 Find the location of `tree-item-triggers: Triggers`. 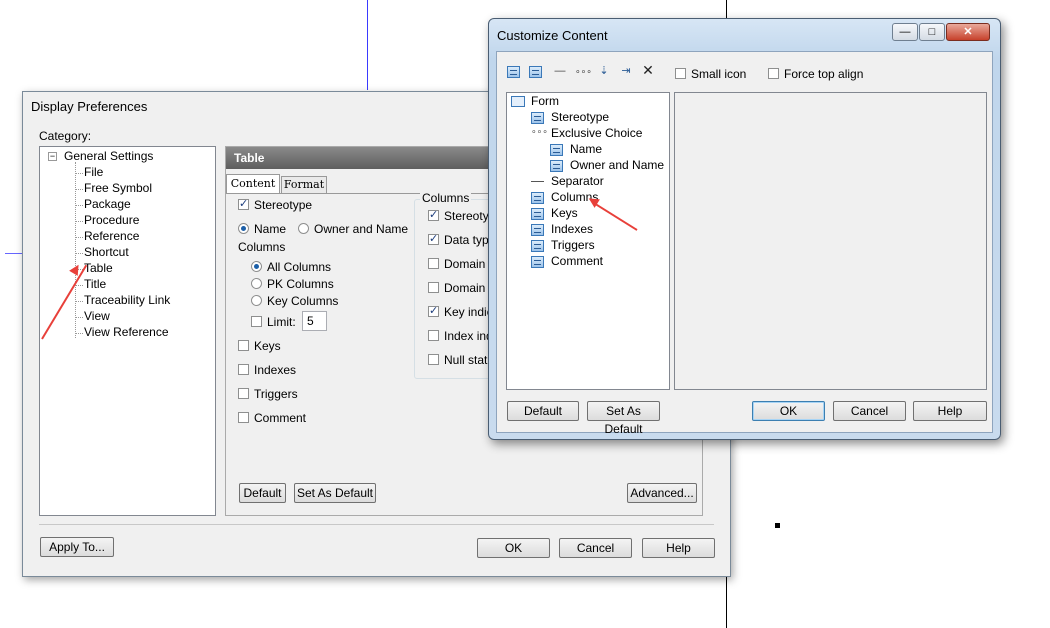

tree-item-triggers: Triggers is located at coordinates (573, 245).